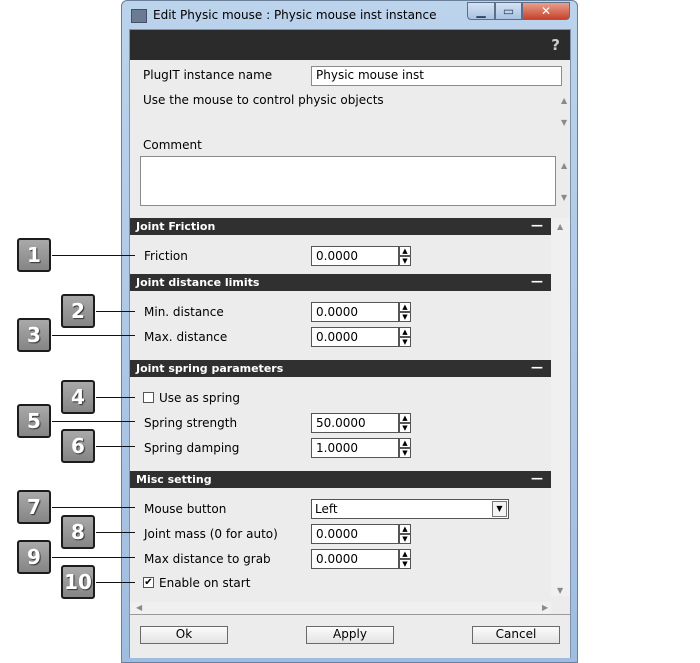 This screenshot has height=663, width=700. What do you see at coordinates (560, 226) in the screenshot?
I see `scroll-up-icon: ▲` at bounding box center [560, 226].